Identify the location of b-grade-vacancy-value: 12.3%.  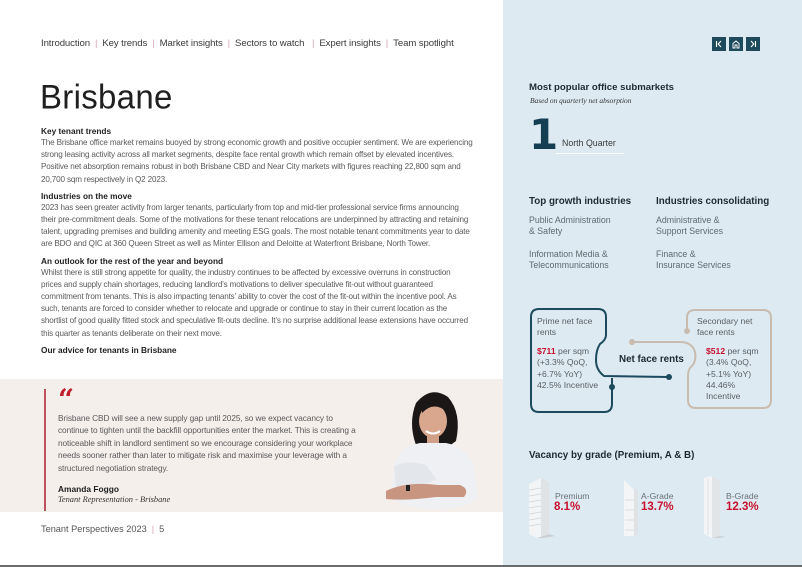
(742, 507).